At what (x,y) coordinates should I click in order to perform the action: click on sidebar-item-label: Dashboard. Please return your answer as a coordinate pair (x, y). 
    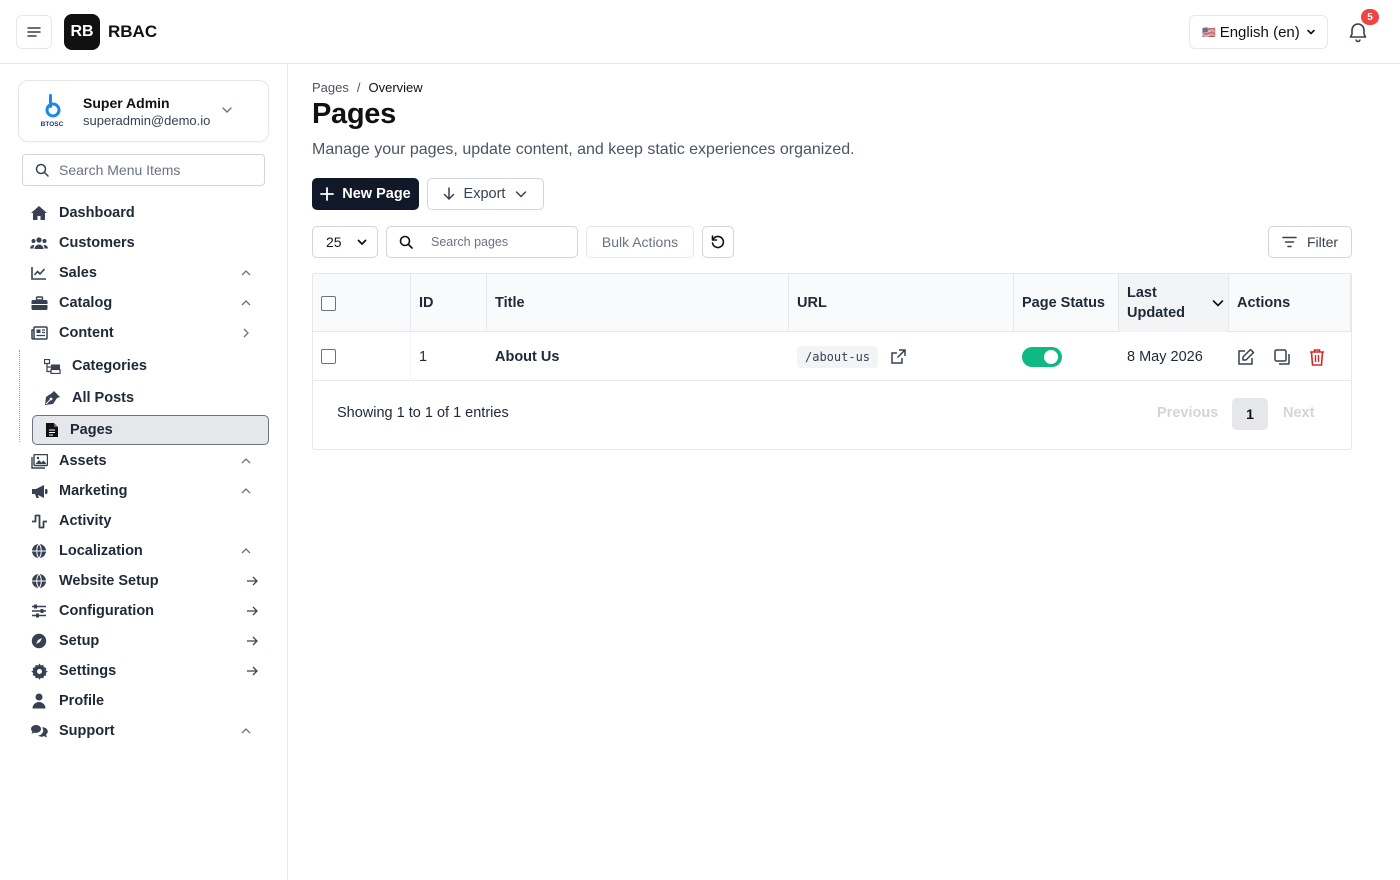
    Looking at the image, I should click on (97, 213).